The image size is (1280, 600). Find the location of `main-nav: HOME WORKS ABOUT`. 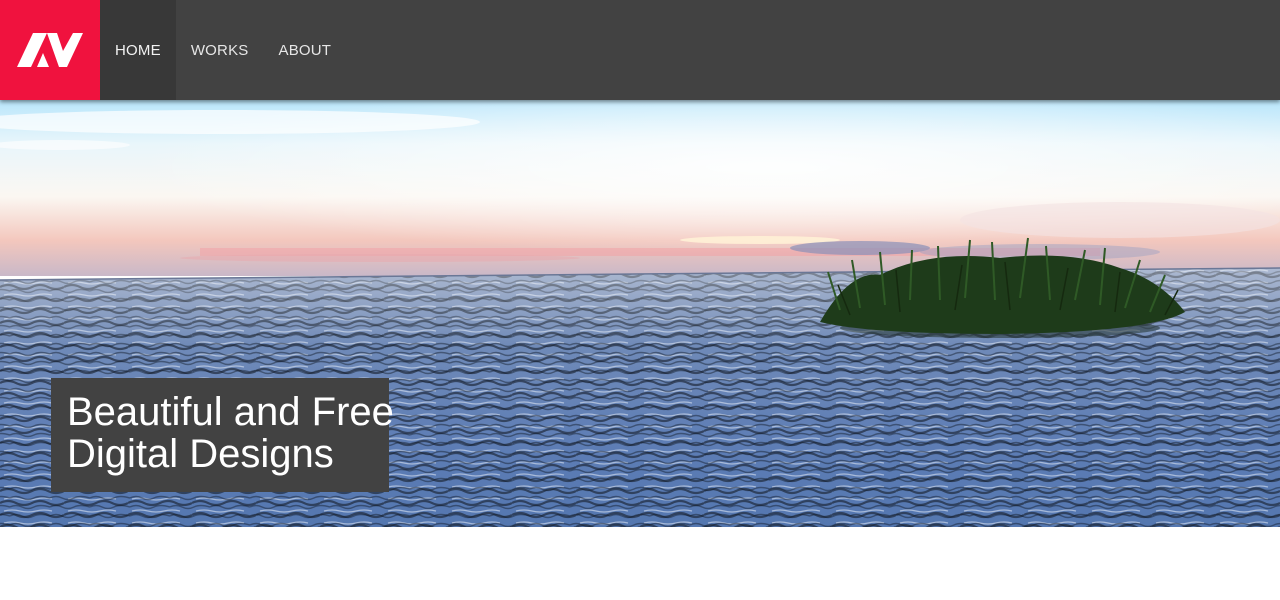

main-nav: HOME WORKS ABOUT is located at coordinates (223, 50).